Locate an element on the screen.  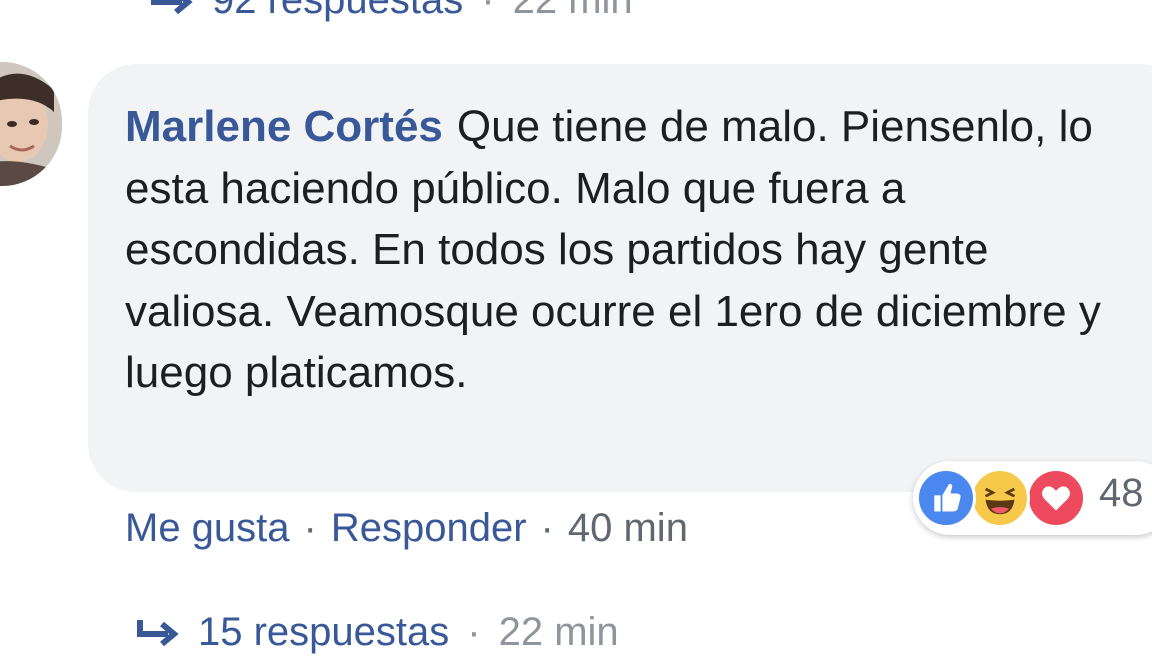
reply-button: Responder is located at coordinates (429, 528).